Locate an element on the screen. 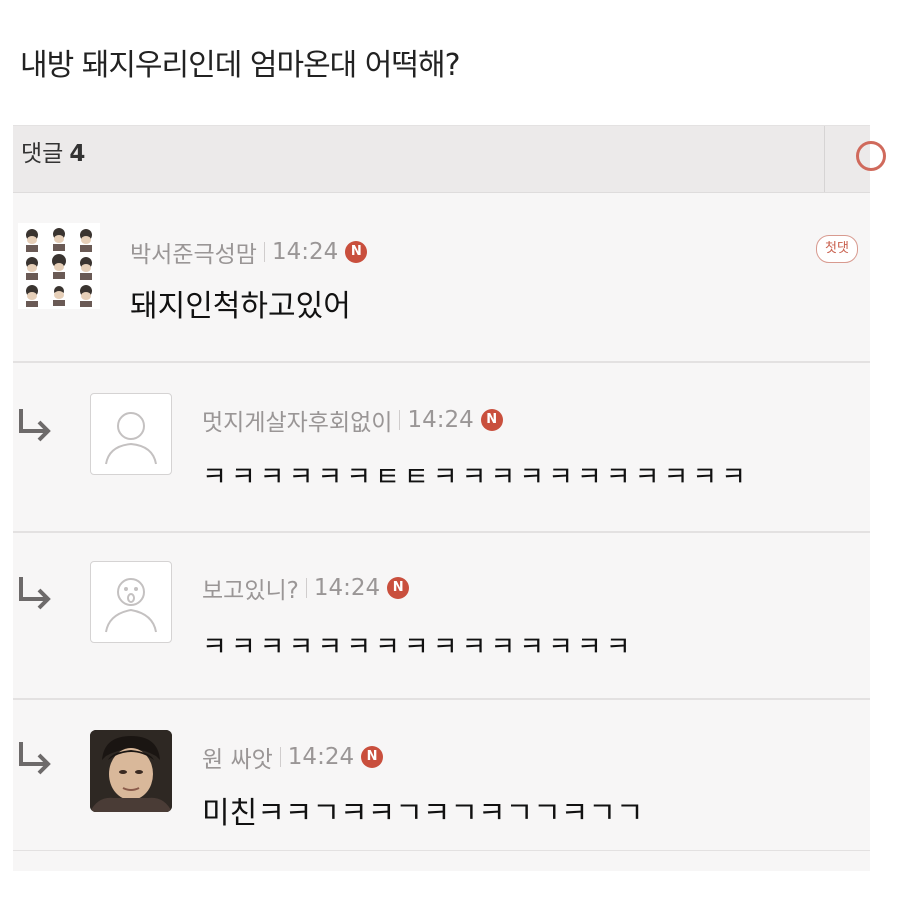 The width and height of the screenshot is (900, 900). comment-author: 보고있니? is located at coordinates (250, 588).